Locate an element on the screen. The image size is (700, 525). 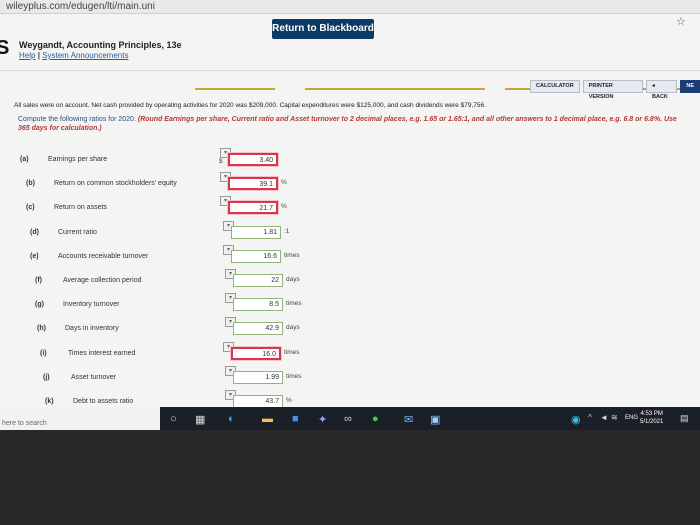
ratio-label: (e) Accounts receivable turnover is located at coordinates (89, 256).